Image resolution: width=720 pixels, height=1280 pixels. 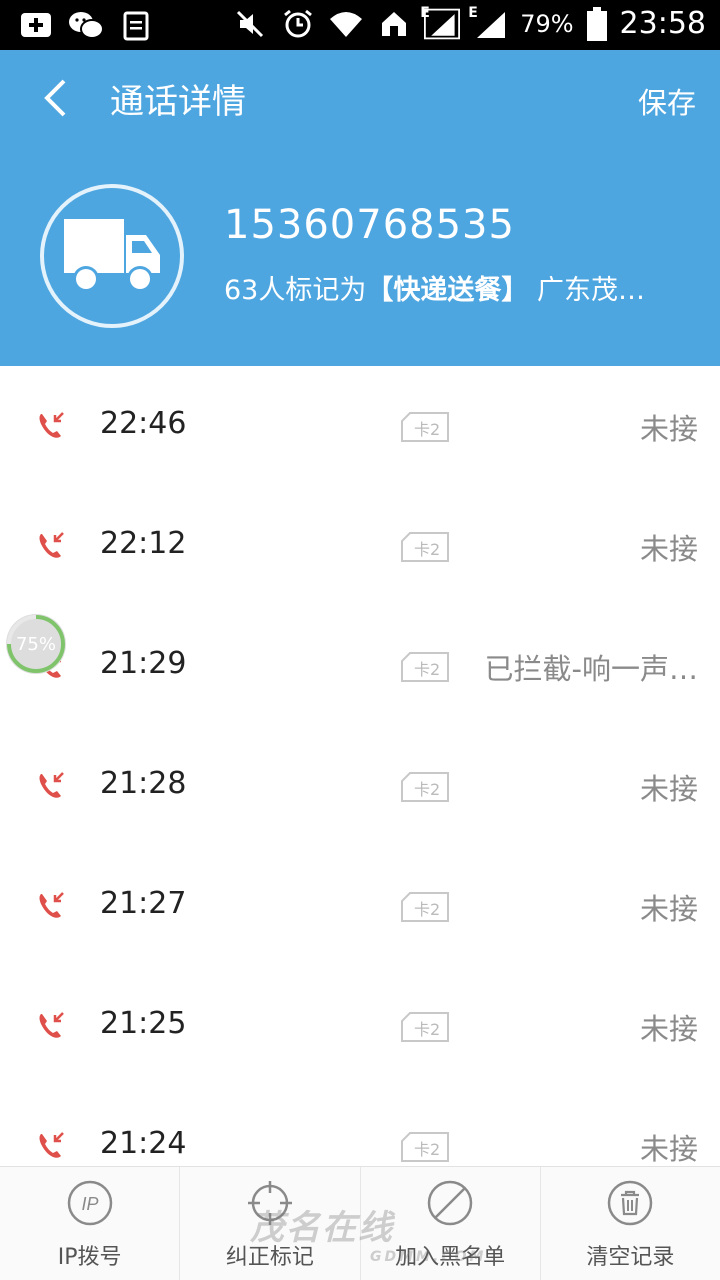 What do you see at coordinates (298, 24) in the screenshot?
I see `alarm-icon` at bounding box center [298, 24].